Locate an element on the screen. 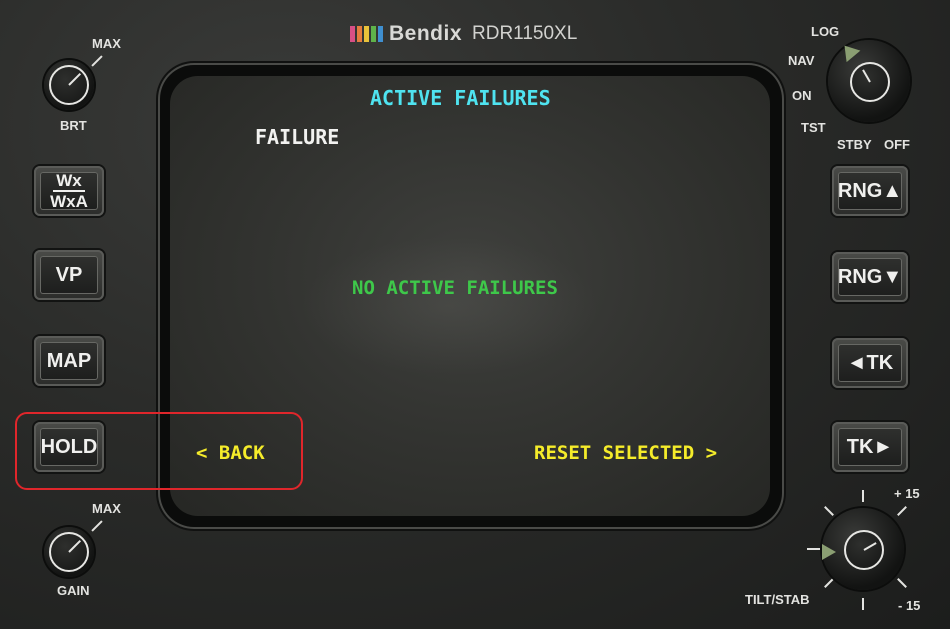 This screenshot has width=950, height=629. tilt-plus-label: + 15 is located at coordinates (907, 493).